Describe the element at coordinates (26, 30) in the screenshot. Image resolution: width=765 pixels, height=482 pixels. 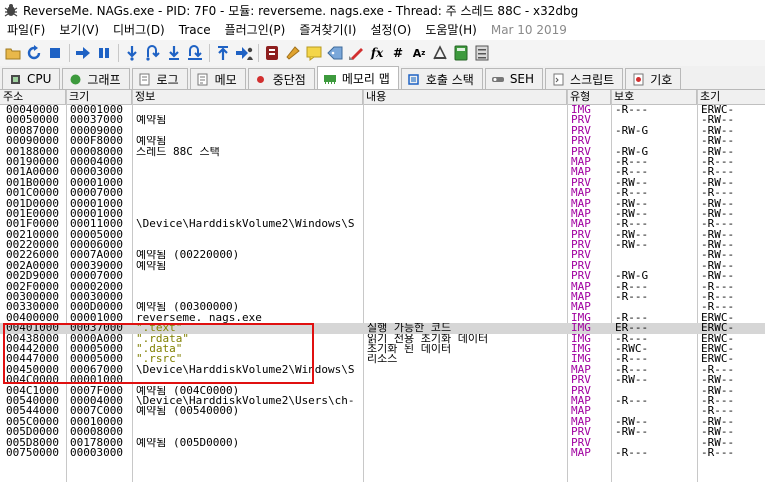
I see `menu-file: 파일(F)` at that location.